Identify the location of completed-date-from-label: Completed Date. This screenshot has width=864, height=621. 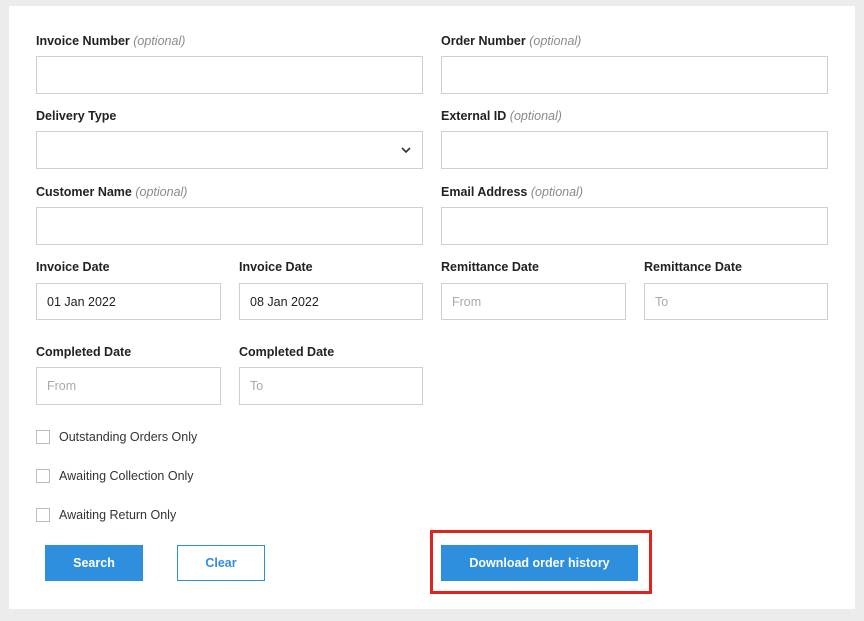
(84, 352).